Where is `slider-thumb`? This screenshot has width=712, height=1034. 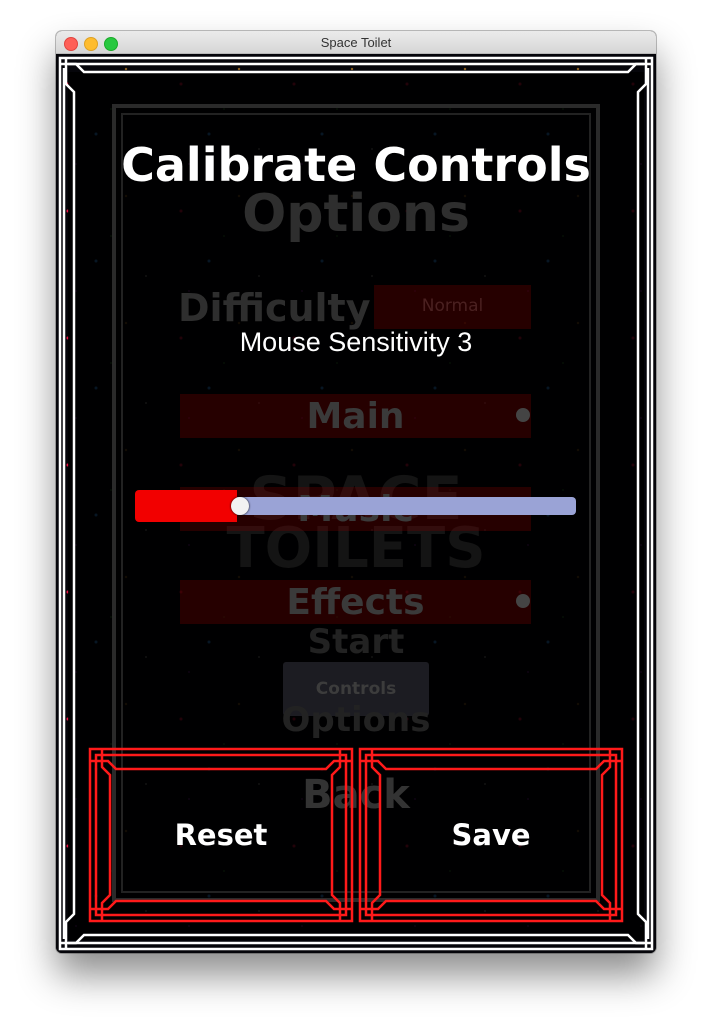 slider-thumb is located at coordinates (240, 506).